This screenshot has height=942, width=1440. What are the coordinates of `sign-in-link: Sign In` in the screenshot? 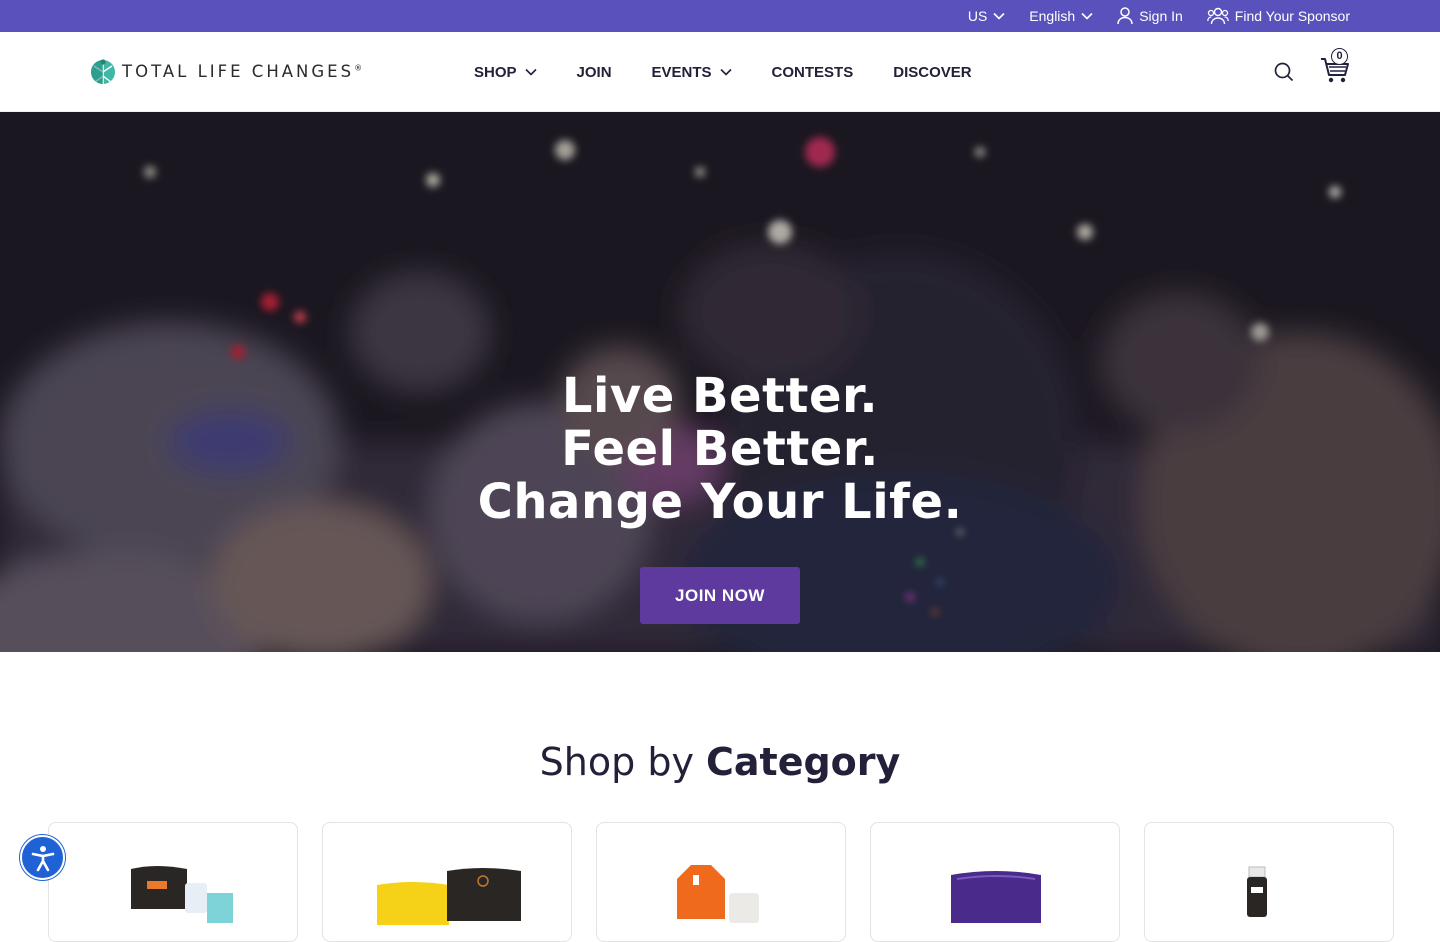 It's located at (1150, 16).